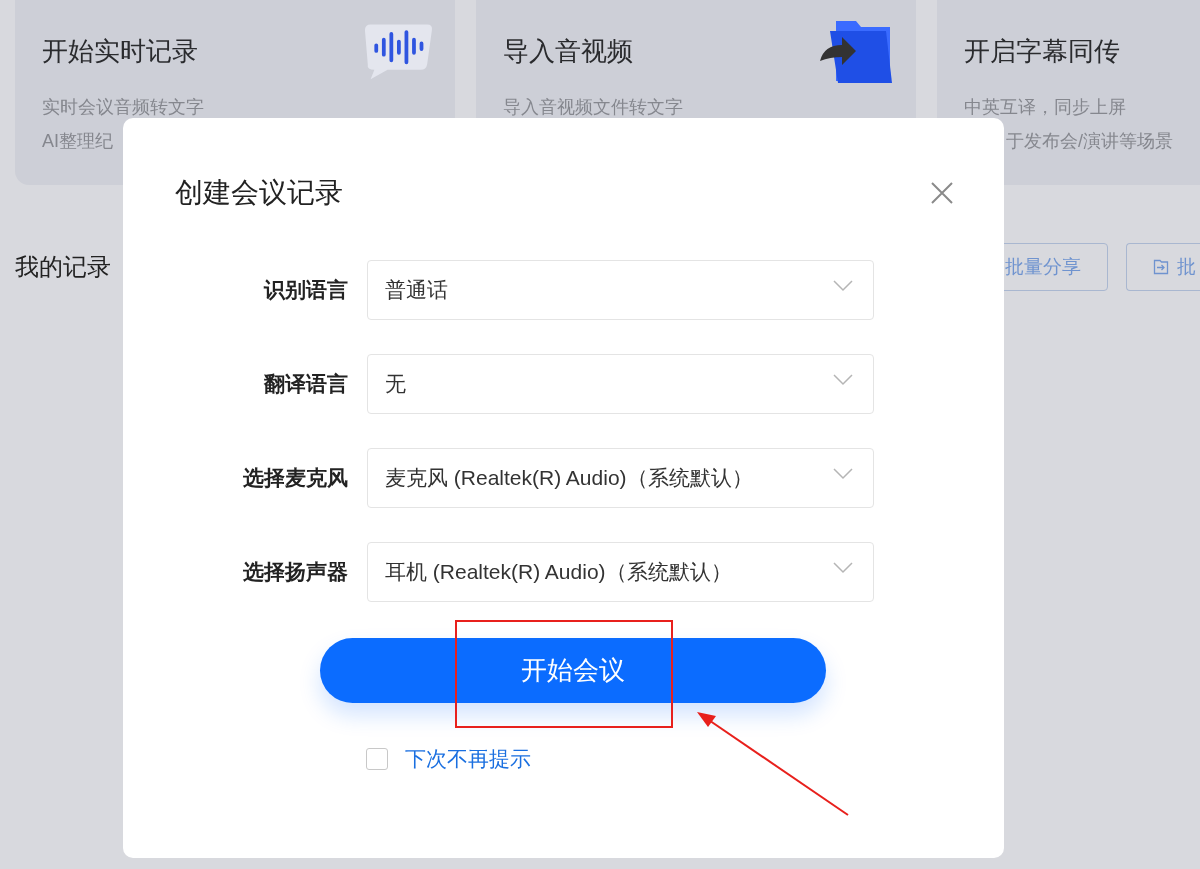 The height and width of the screenshot is (869, 1200). What do you see at coordinates (573, 670) in the screenshot?
I see `start-meeting-button: 开始会议` at bounding box center [573, 670].